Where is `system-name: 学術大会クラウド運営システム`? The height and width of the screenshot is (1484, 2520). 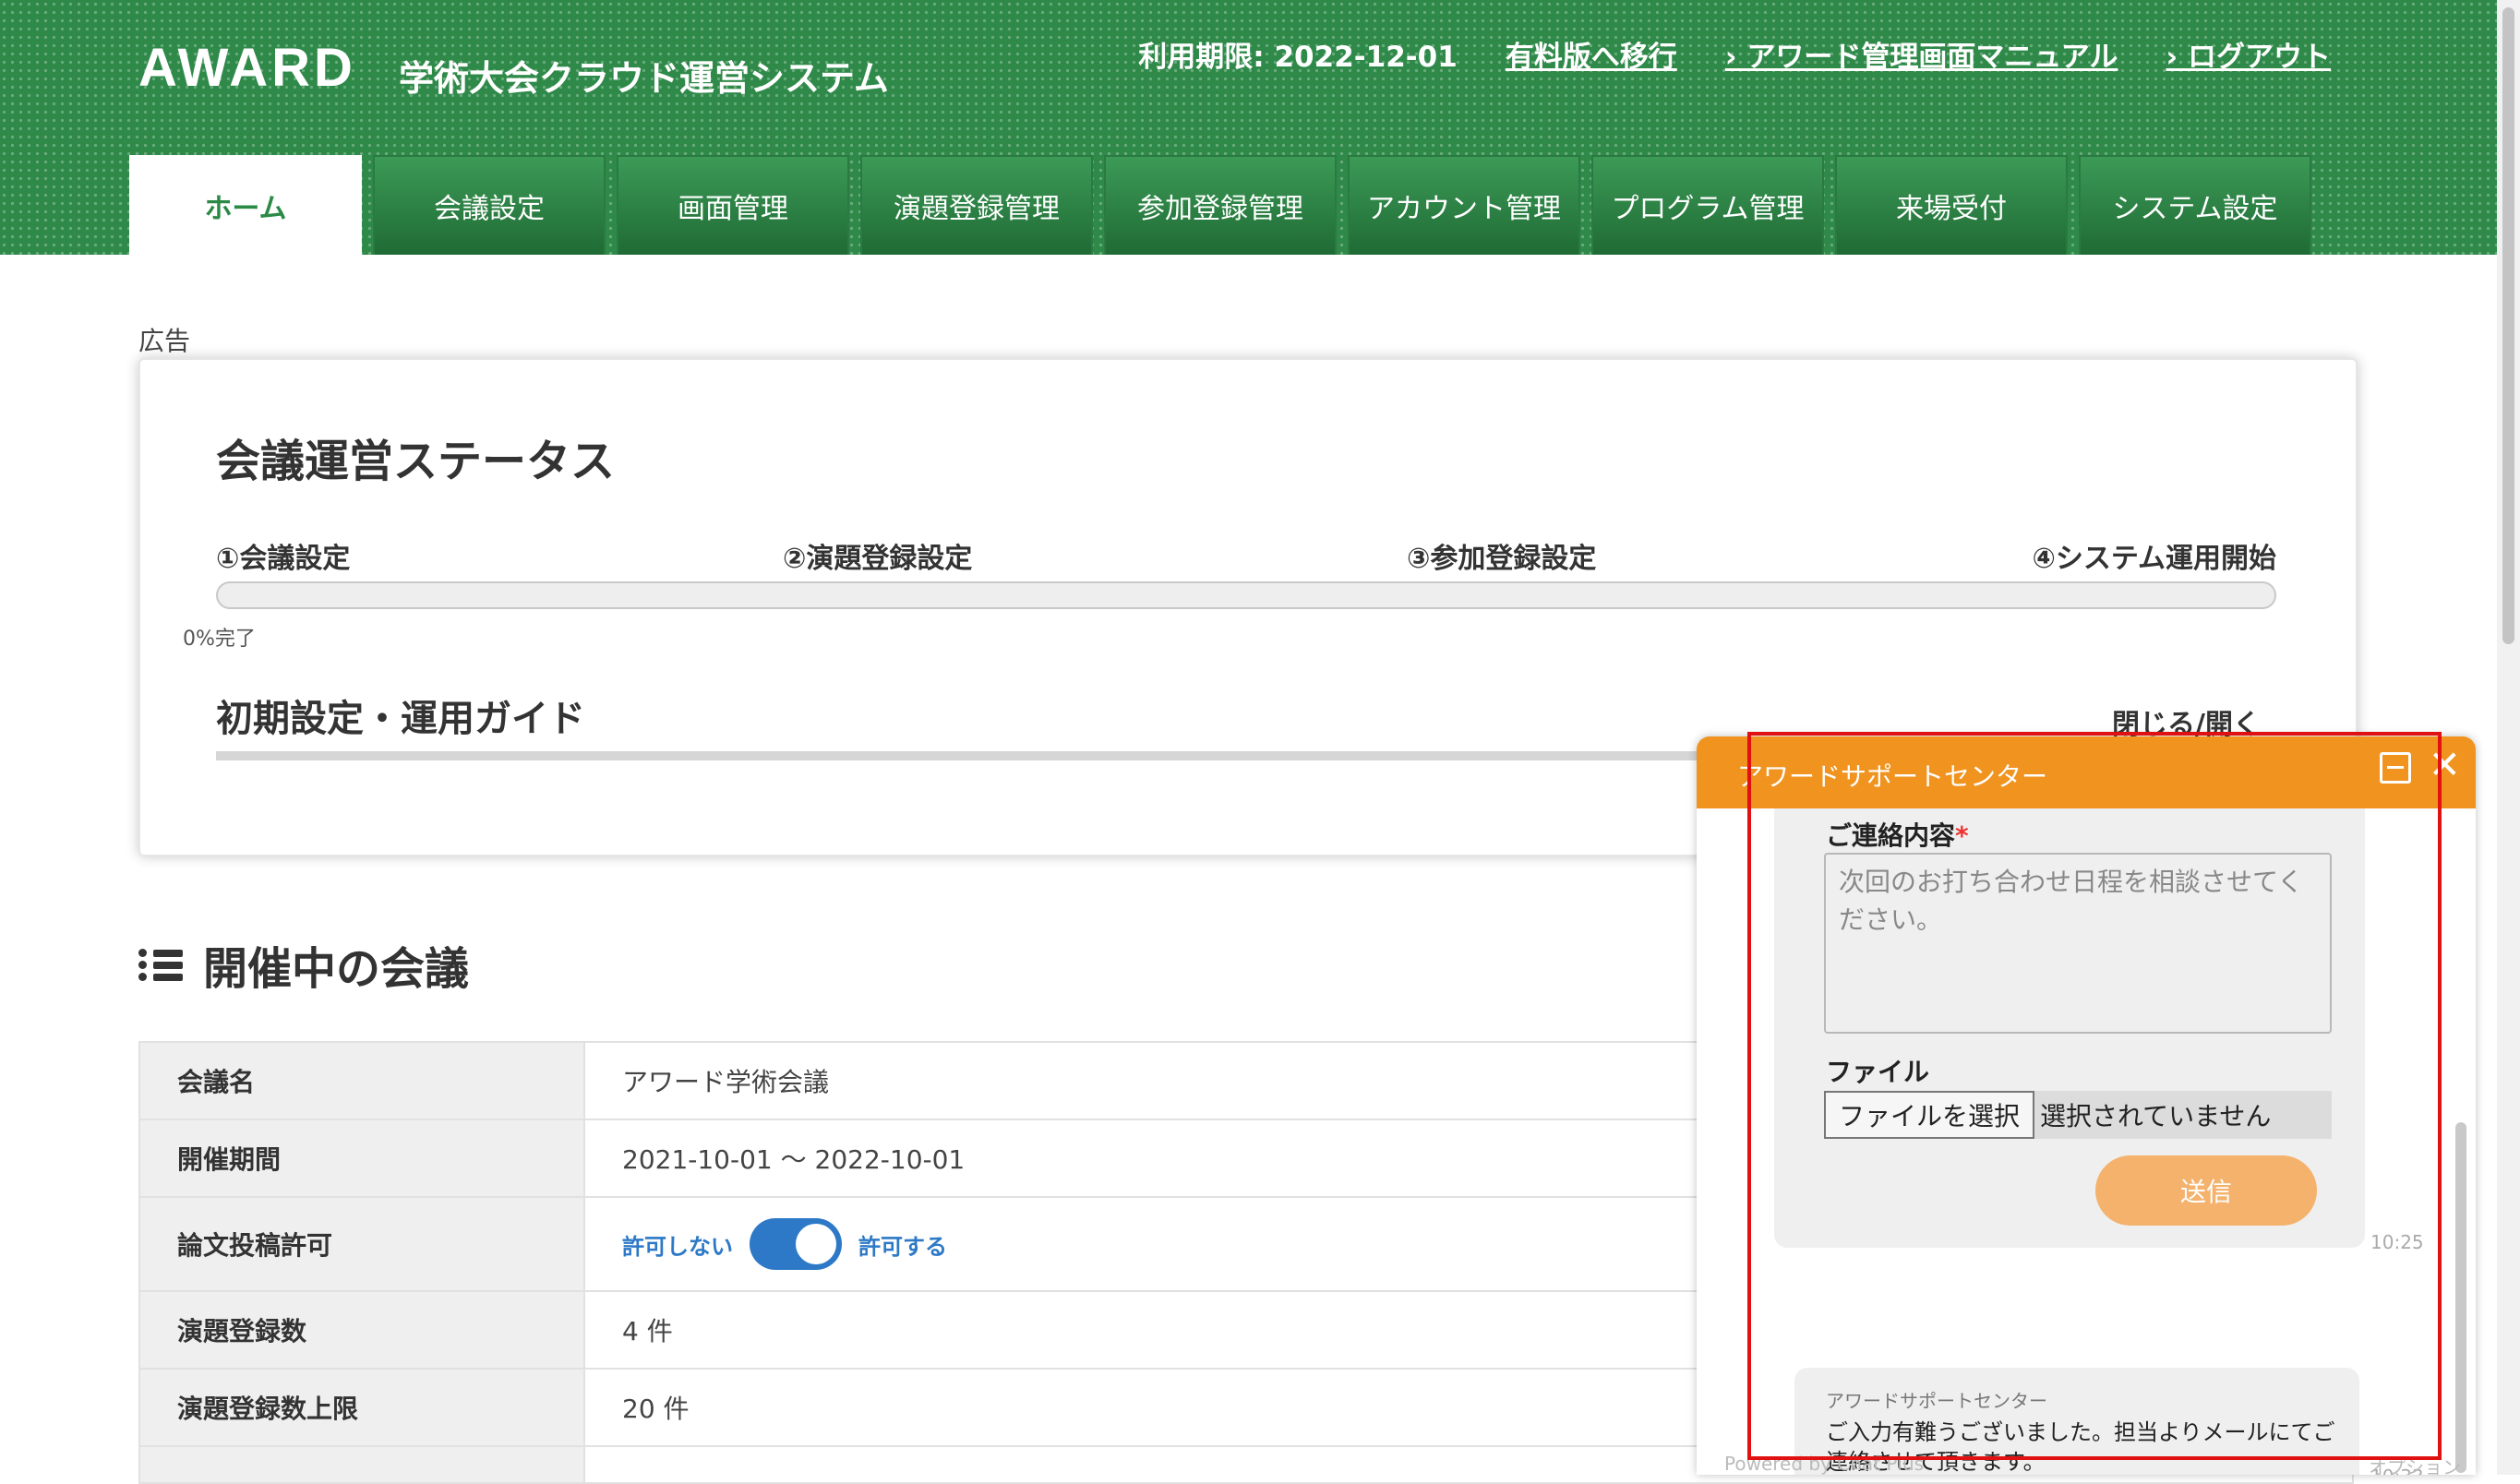 system-name: 学術大会クラウド運営システム is located at coordinates (644, 78).